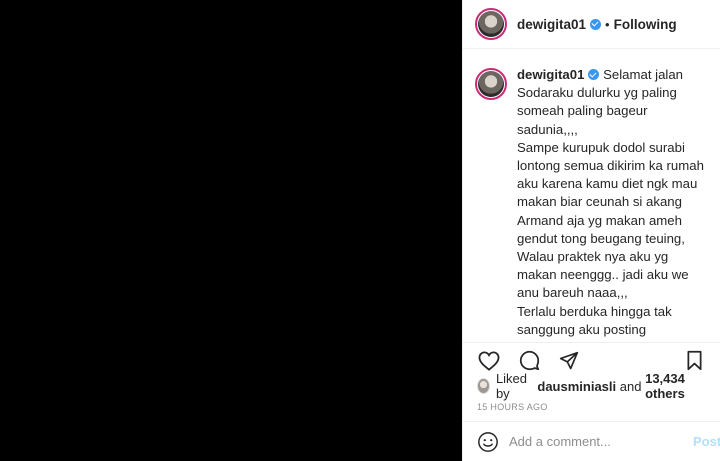 Image resolution: width=720 pixels, height=461 pixels. I want to click on comment-button, so click(529, 361).